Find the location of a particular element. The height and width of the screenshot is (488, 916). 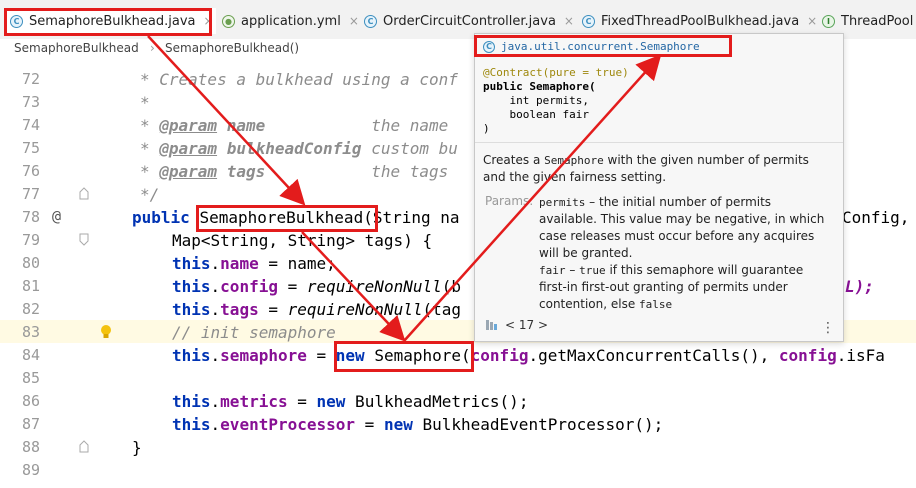

param-name: bulkheadConfig is located at coordinates (294, 148).